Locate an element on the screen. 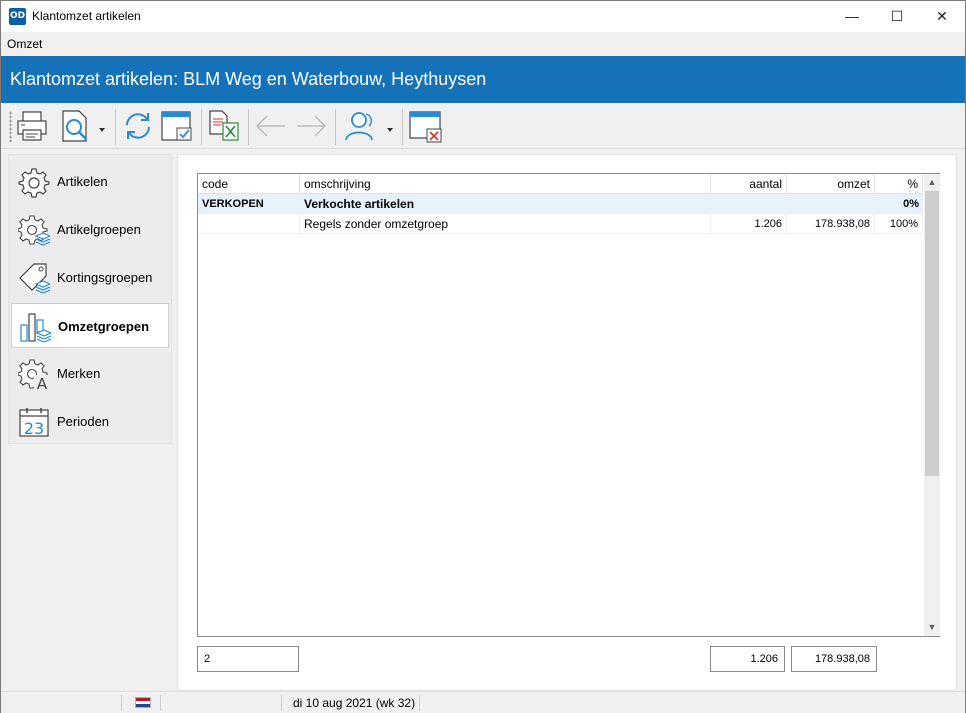 This screenshot has width=966, height=713. select-window-icon is located at coordinates (176, 126).